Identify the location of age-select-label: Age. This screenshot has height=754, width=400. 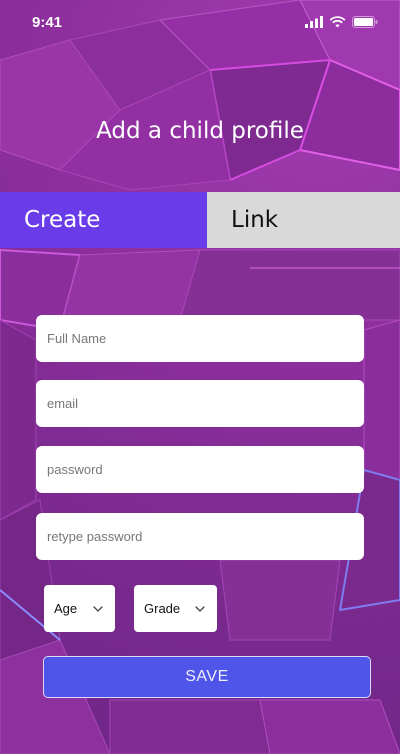
(66, 608).